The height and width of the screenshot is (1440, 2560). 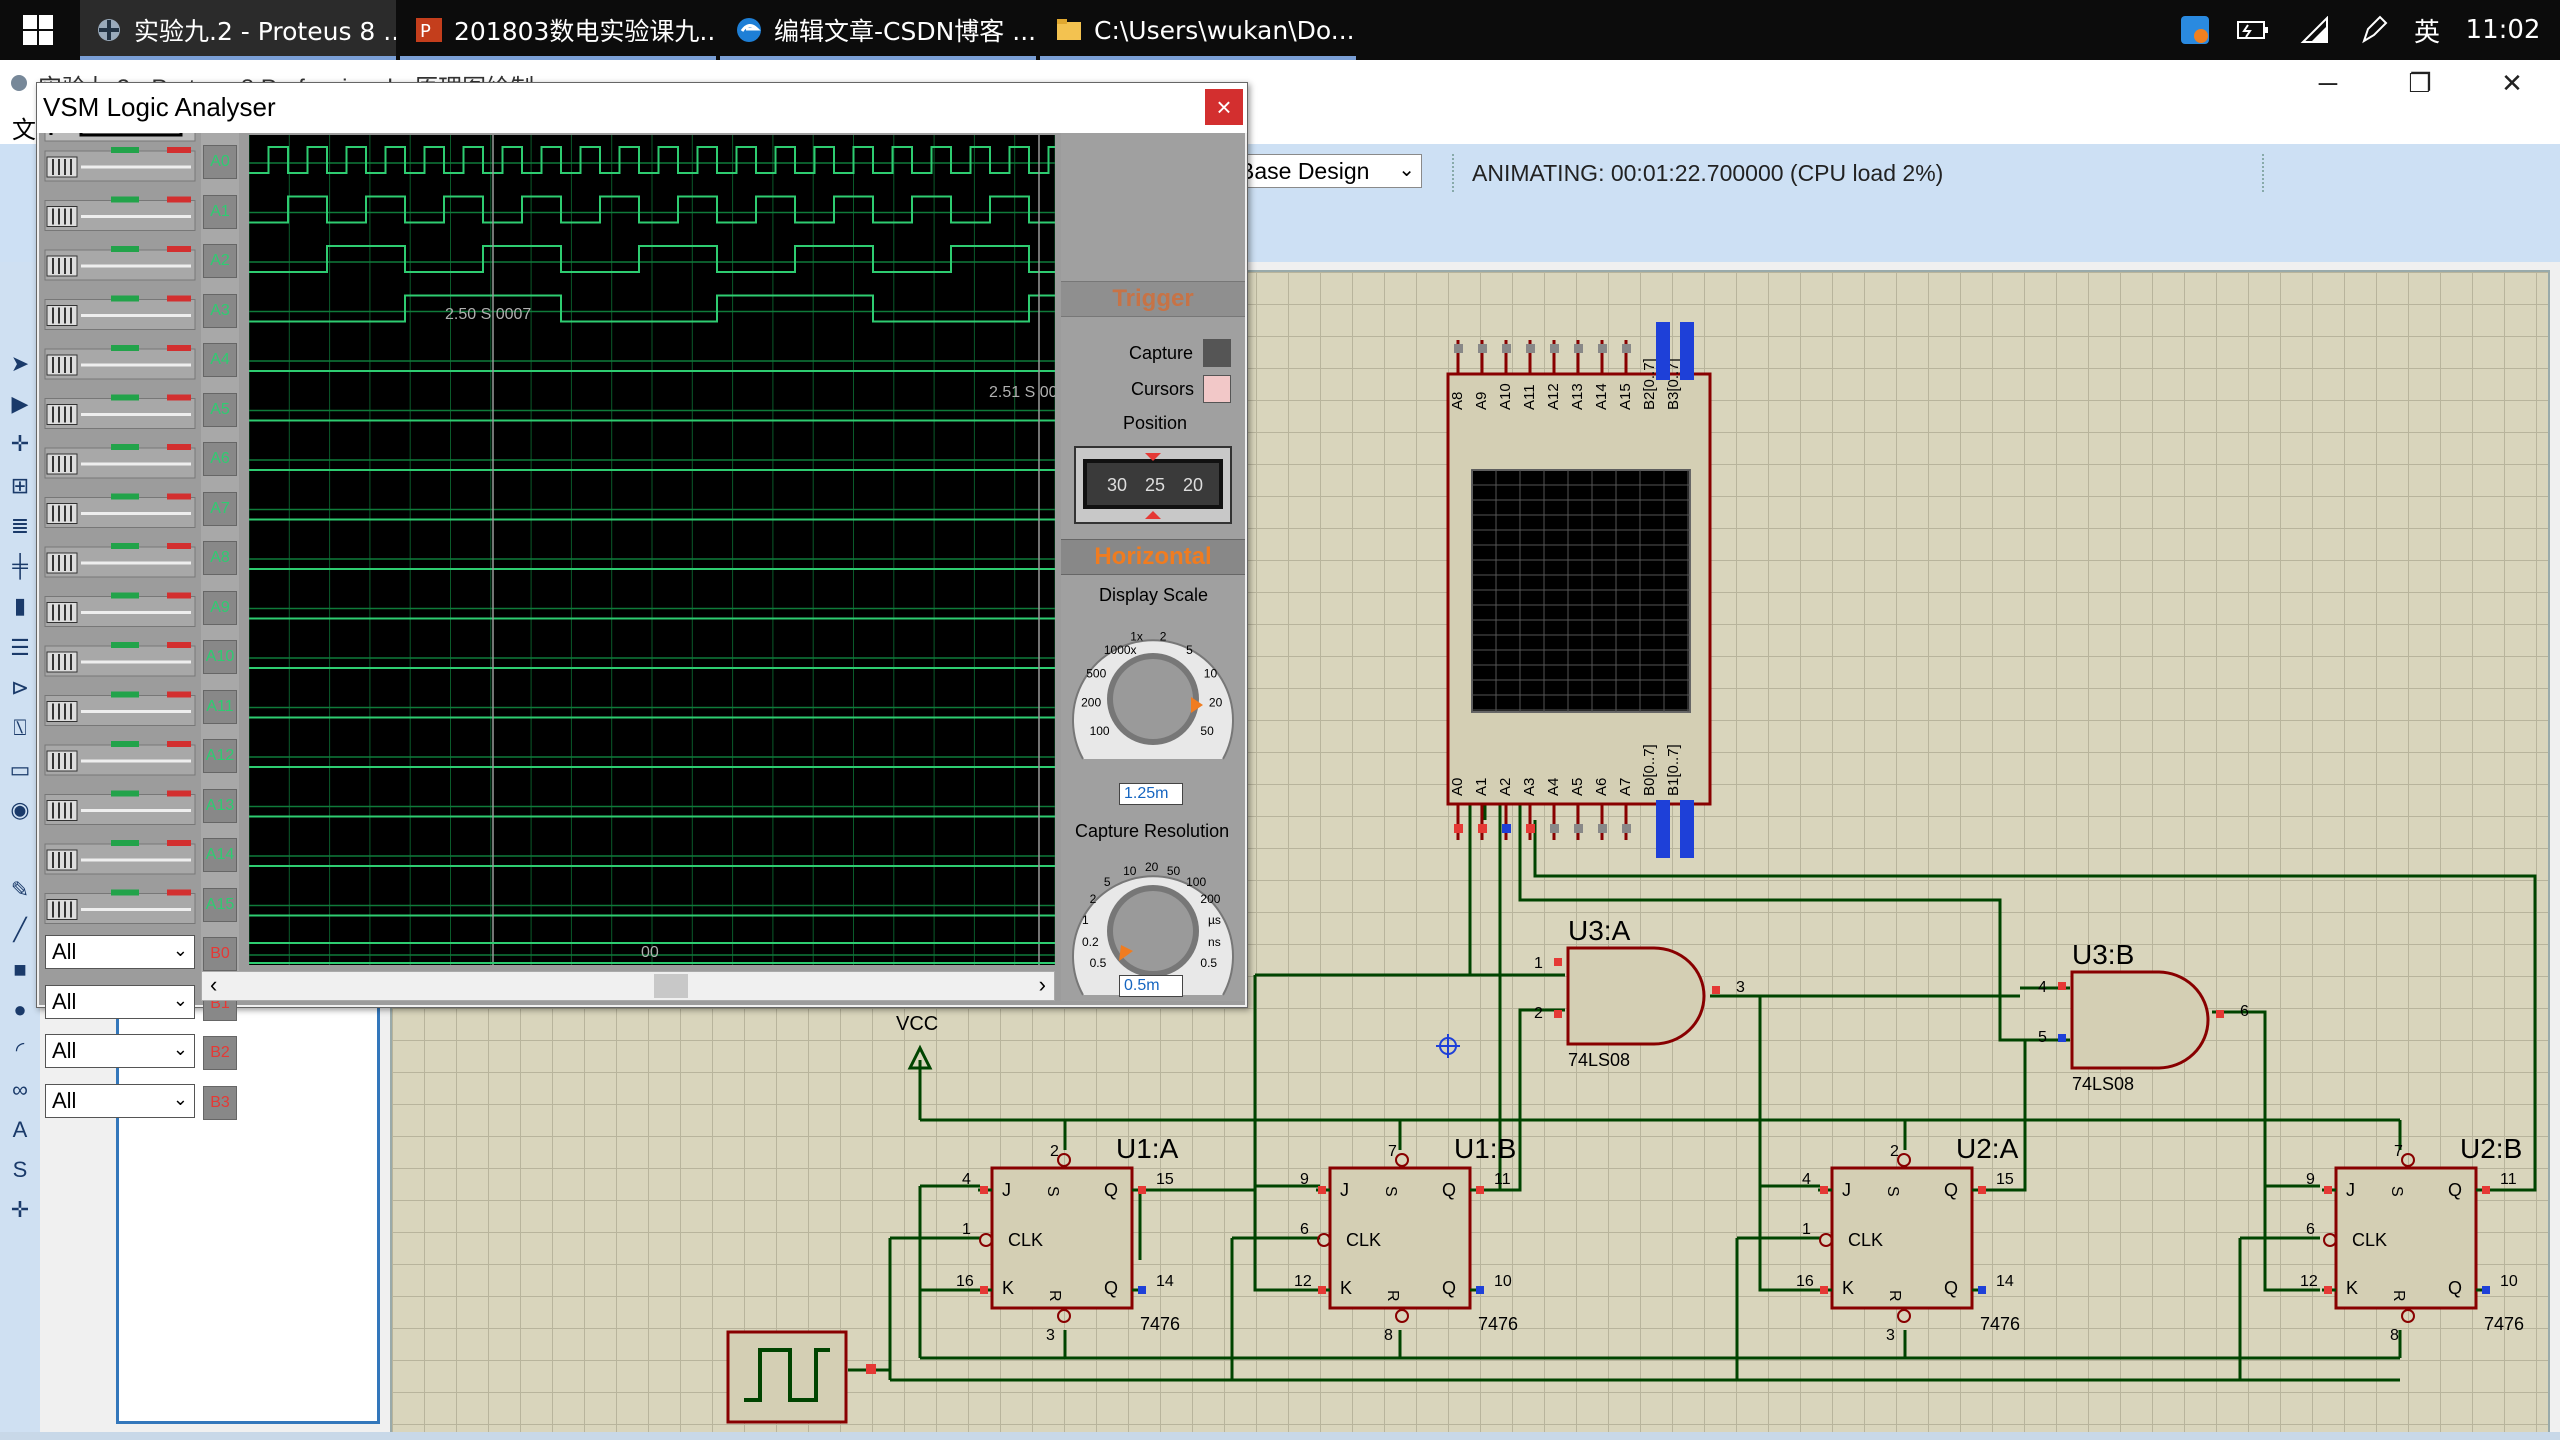 What do you see at coordinates (220, 904) in the screenshot?
I see `channel-label-a15: A15` at bounding box center [220, 904].